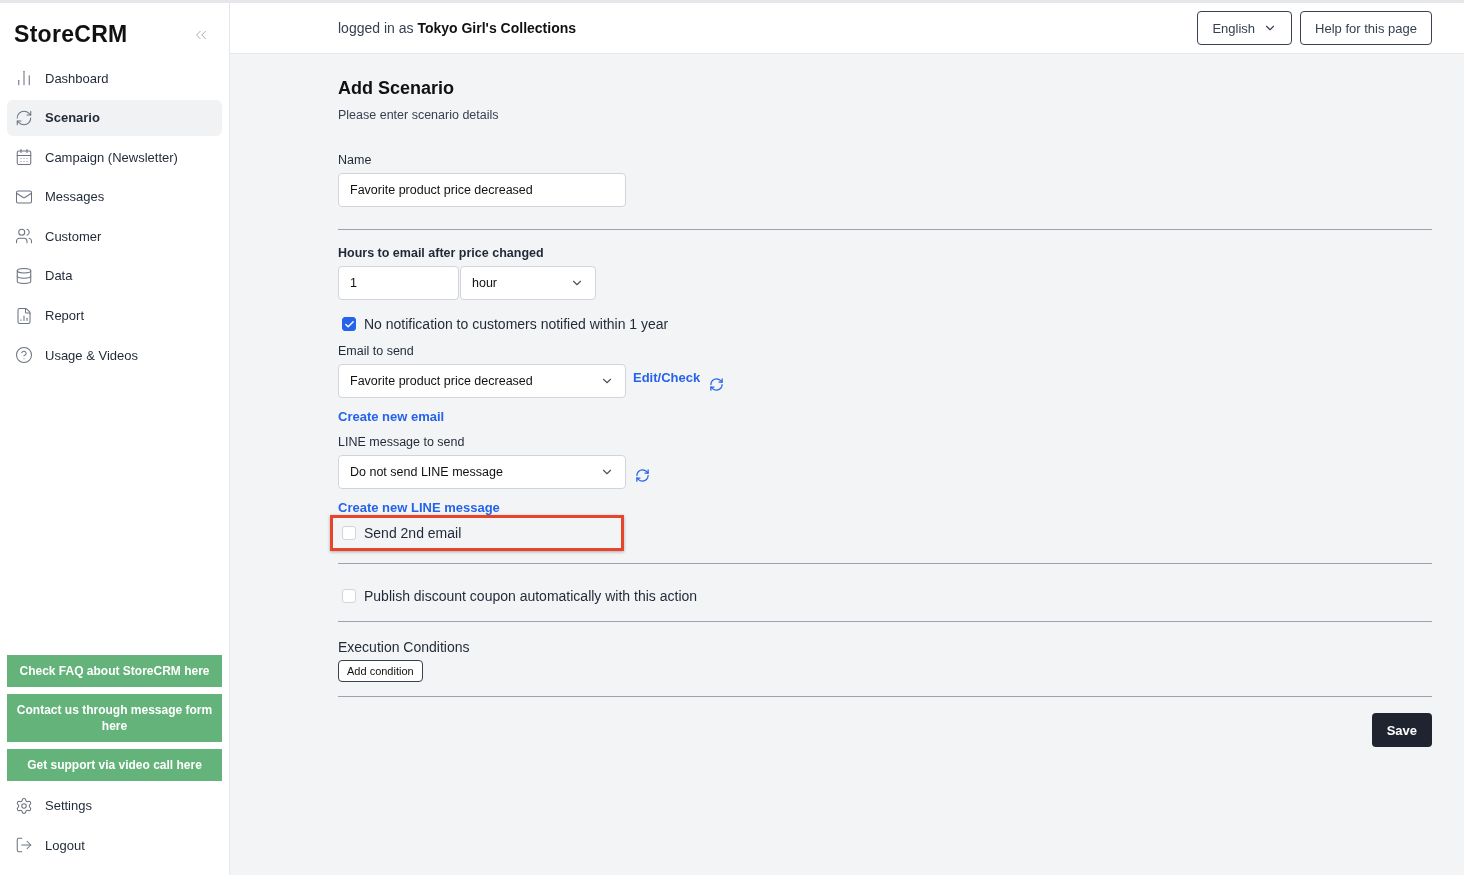 This screenshot has height=875, width=1464. I want to click on checkbox, so click(349, 324).